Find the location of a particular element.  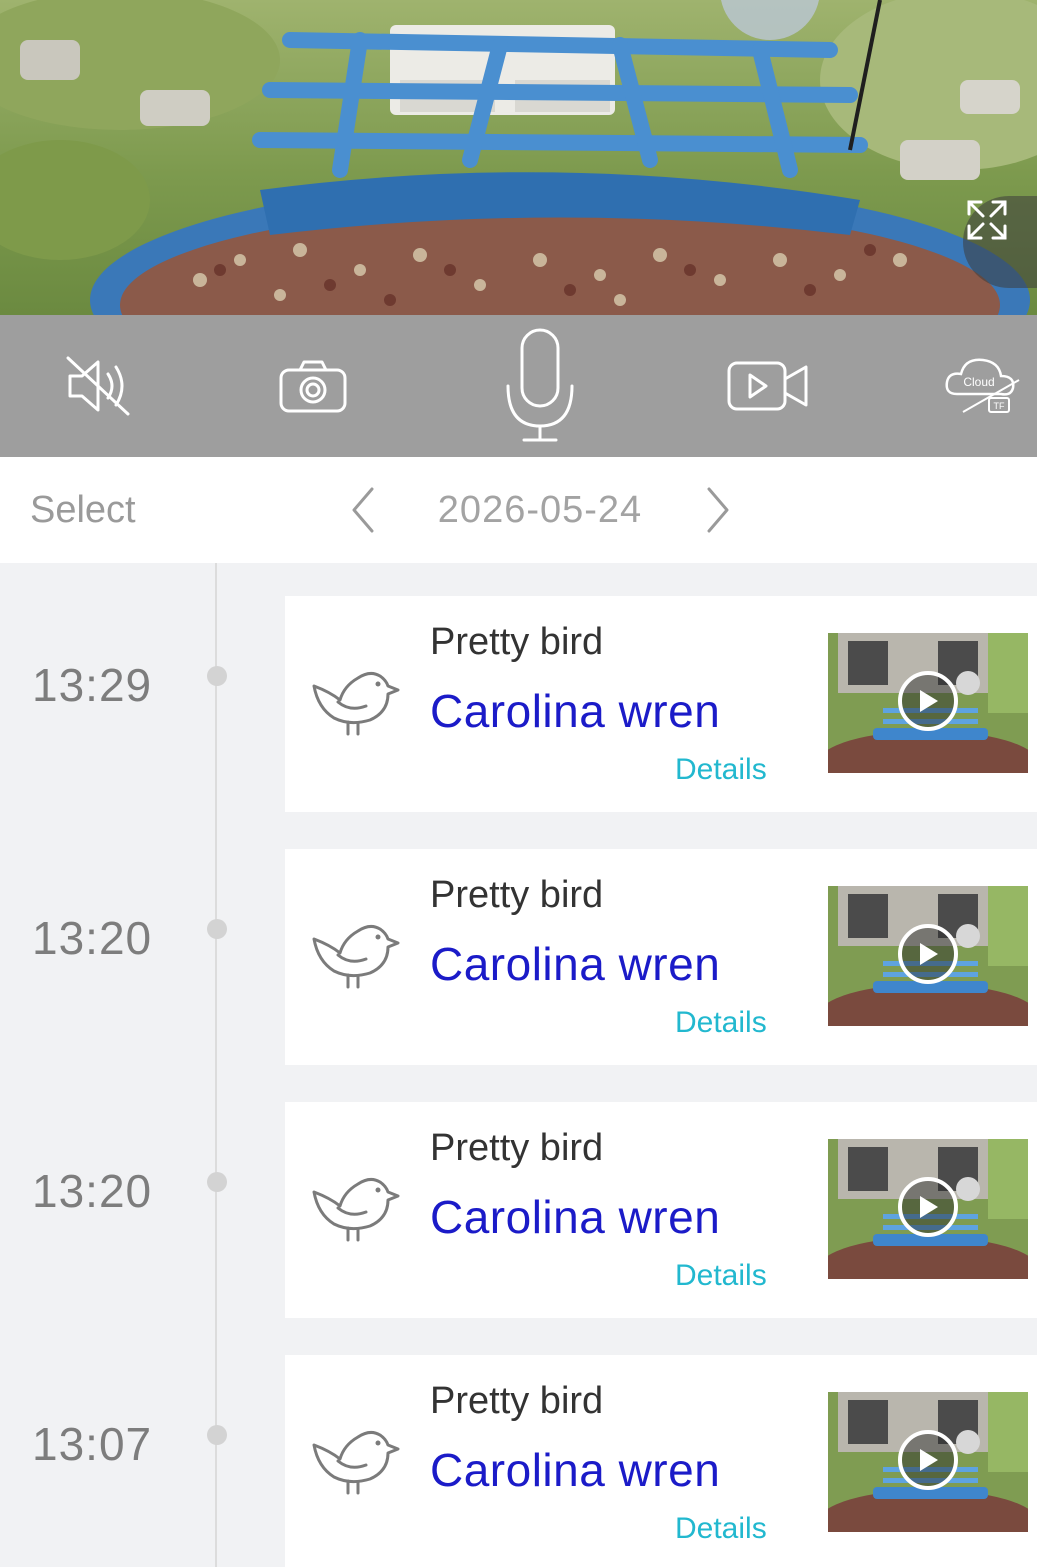

mute-button is located at coordinates (100, 386).